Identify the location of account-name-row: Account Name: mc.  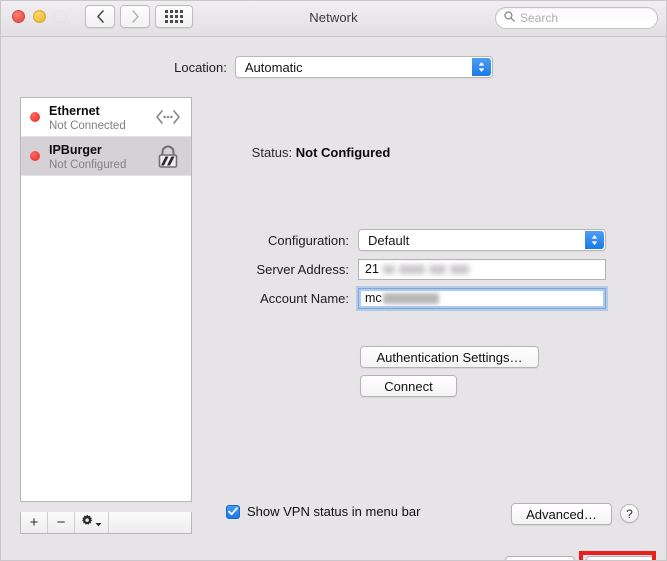
(425, 298).